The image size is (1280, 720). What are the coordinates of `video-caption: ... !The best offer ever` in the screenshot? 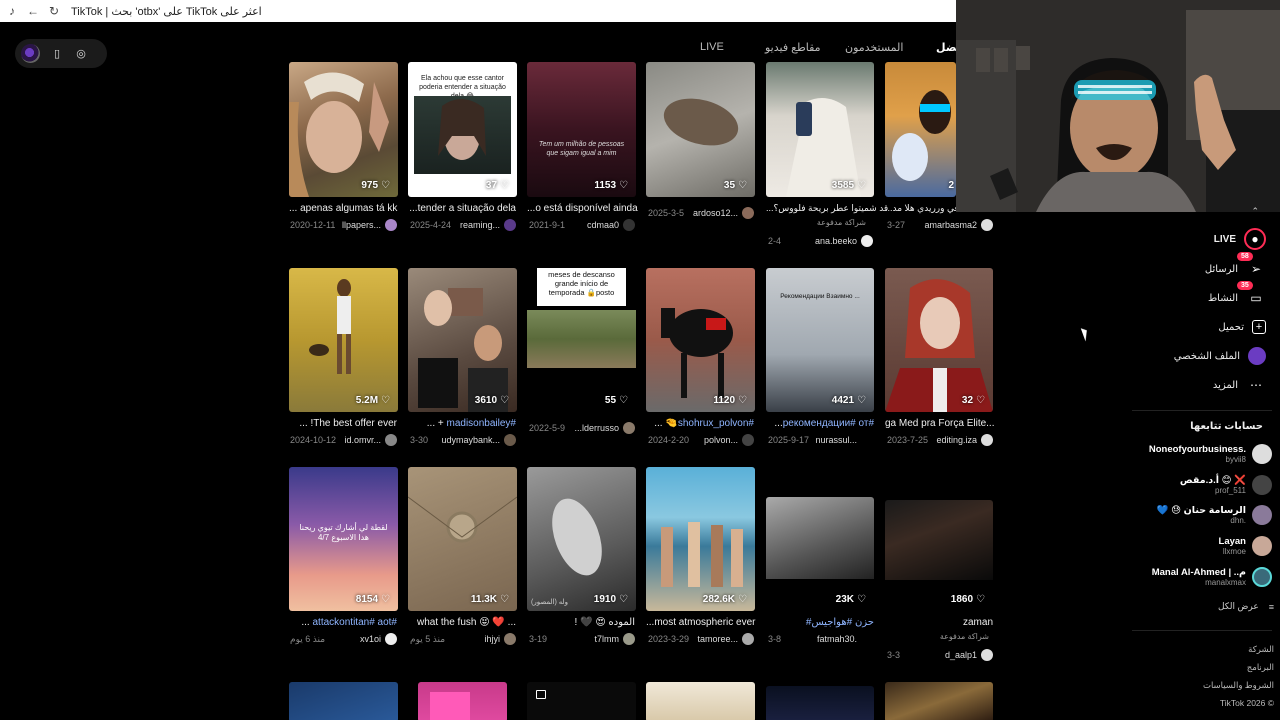 It's located at (343, 423).